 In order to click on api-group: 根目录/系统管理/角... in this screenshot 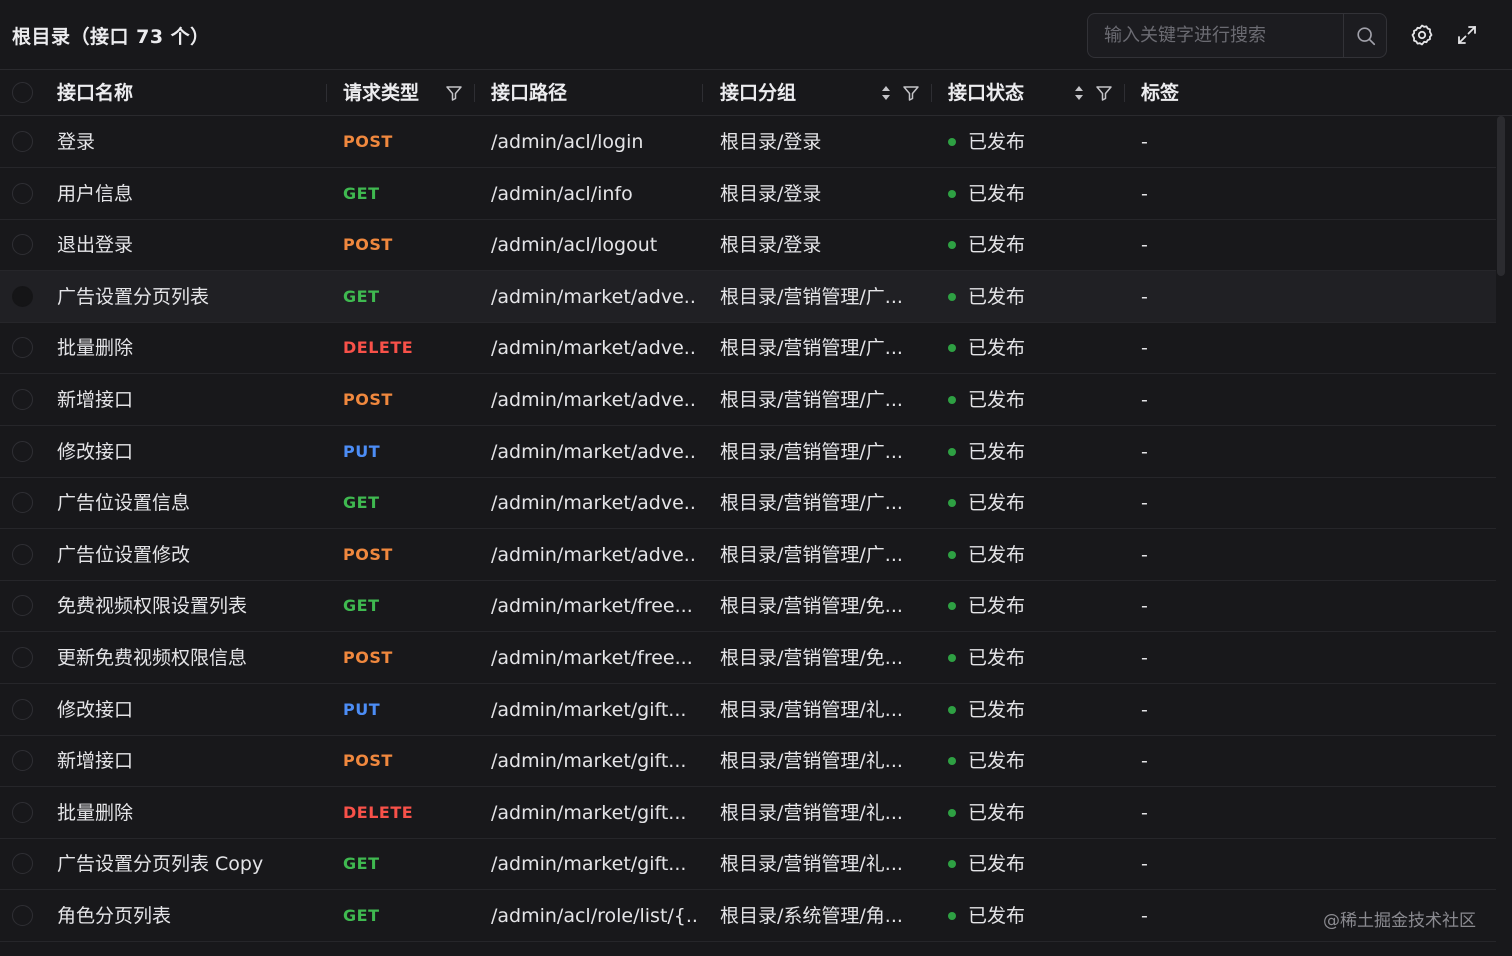, I will do `click(811, 916)`.